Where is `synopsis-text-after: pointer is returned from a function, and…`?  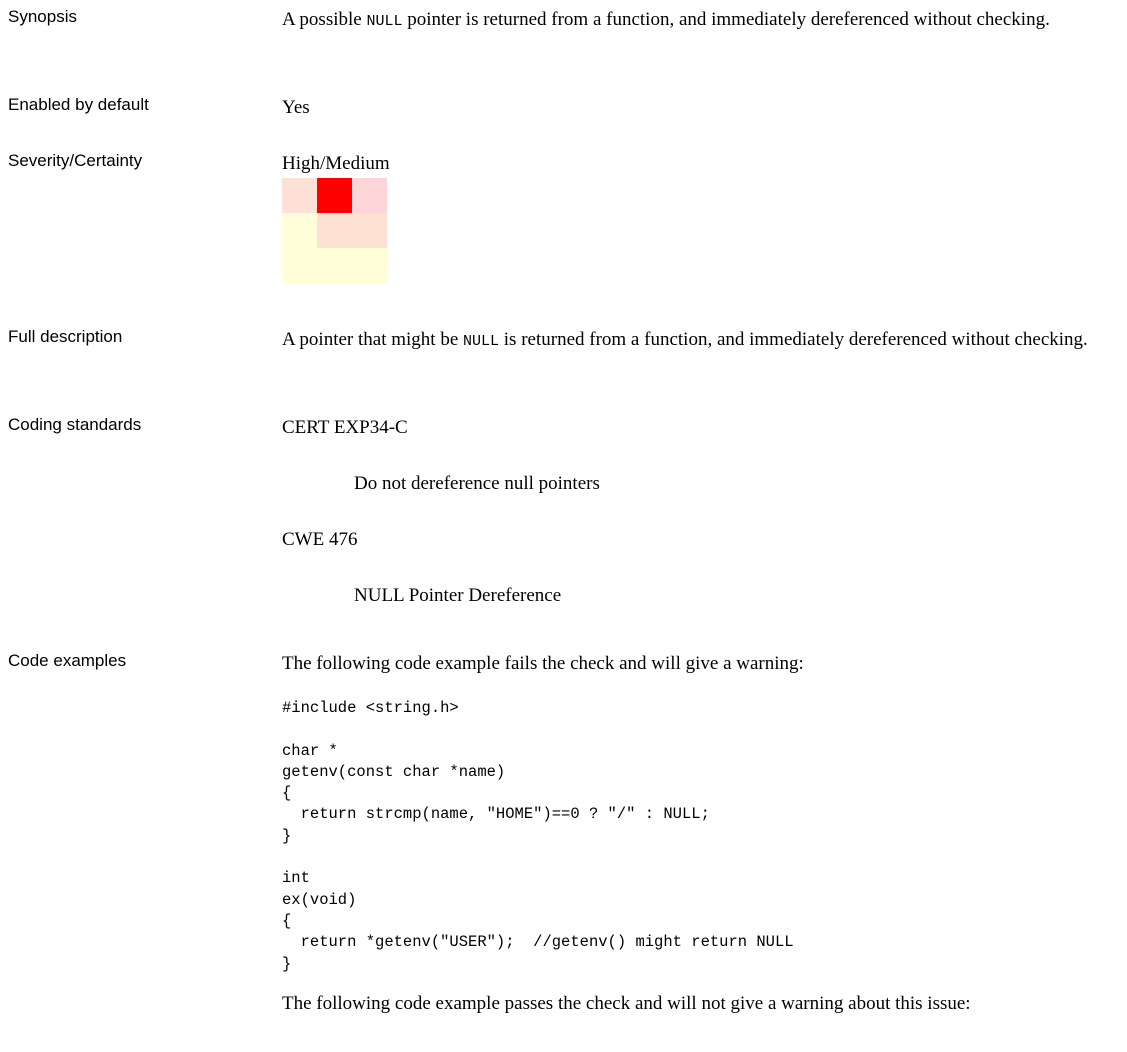 synopsis-text-after: pointer is returned from a function, and… is located at coordinates (726, 19).